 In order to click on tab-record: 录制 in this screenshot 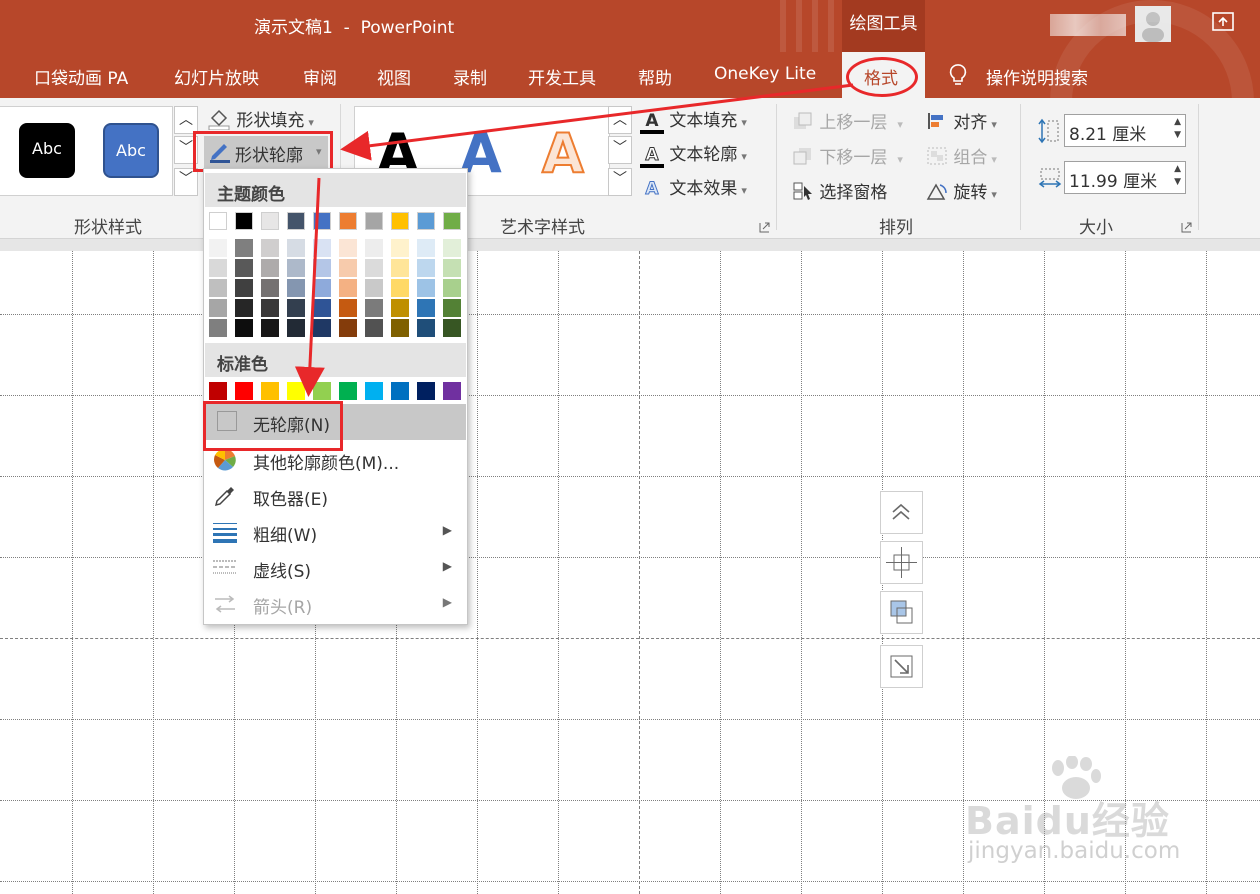, I will do `click(470, 76)`.